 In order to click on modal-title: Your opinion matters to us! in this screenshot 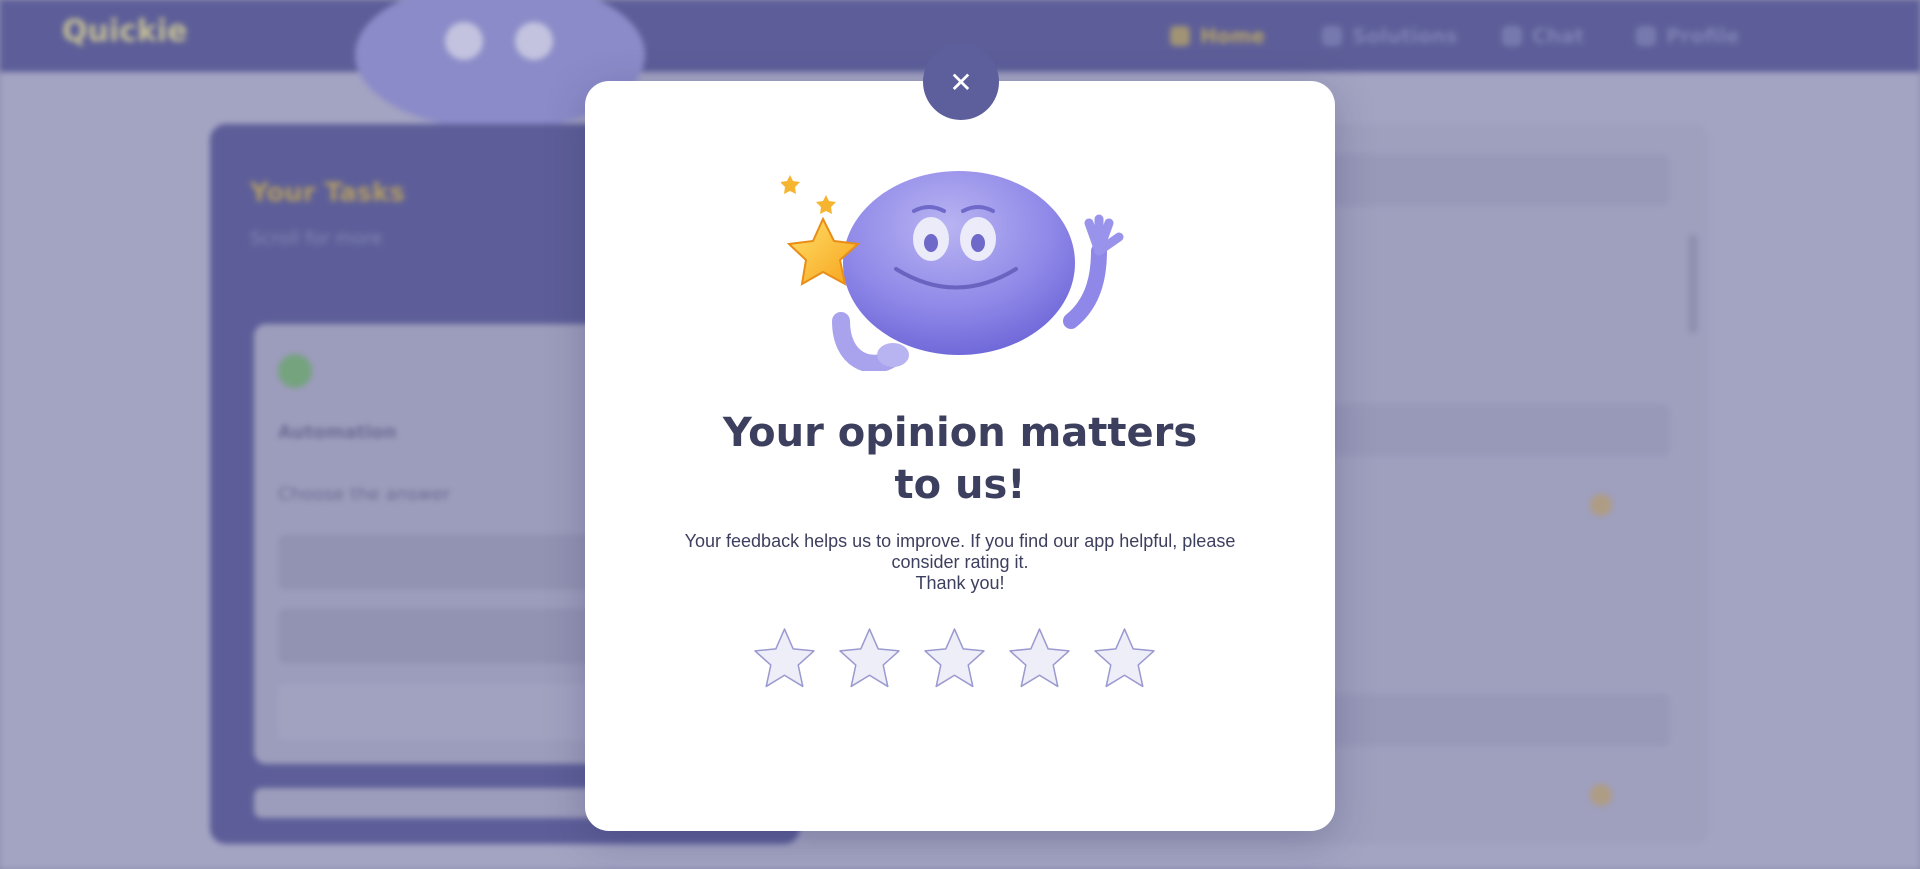, I will do `click(960, 459)`.